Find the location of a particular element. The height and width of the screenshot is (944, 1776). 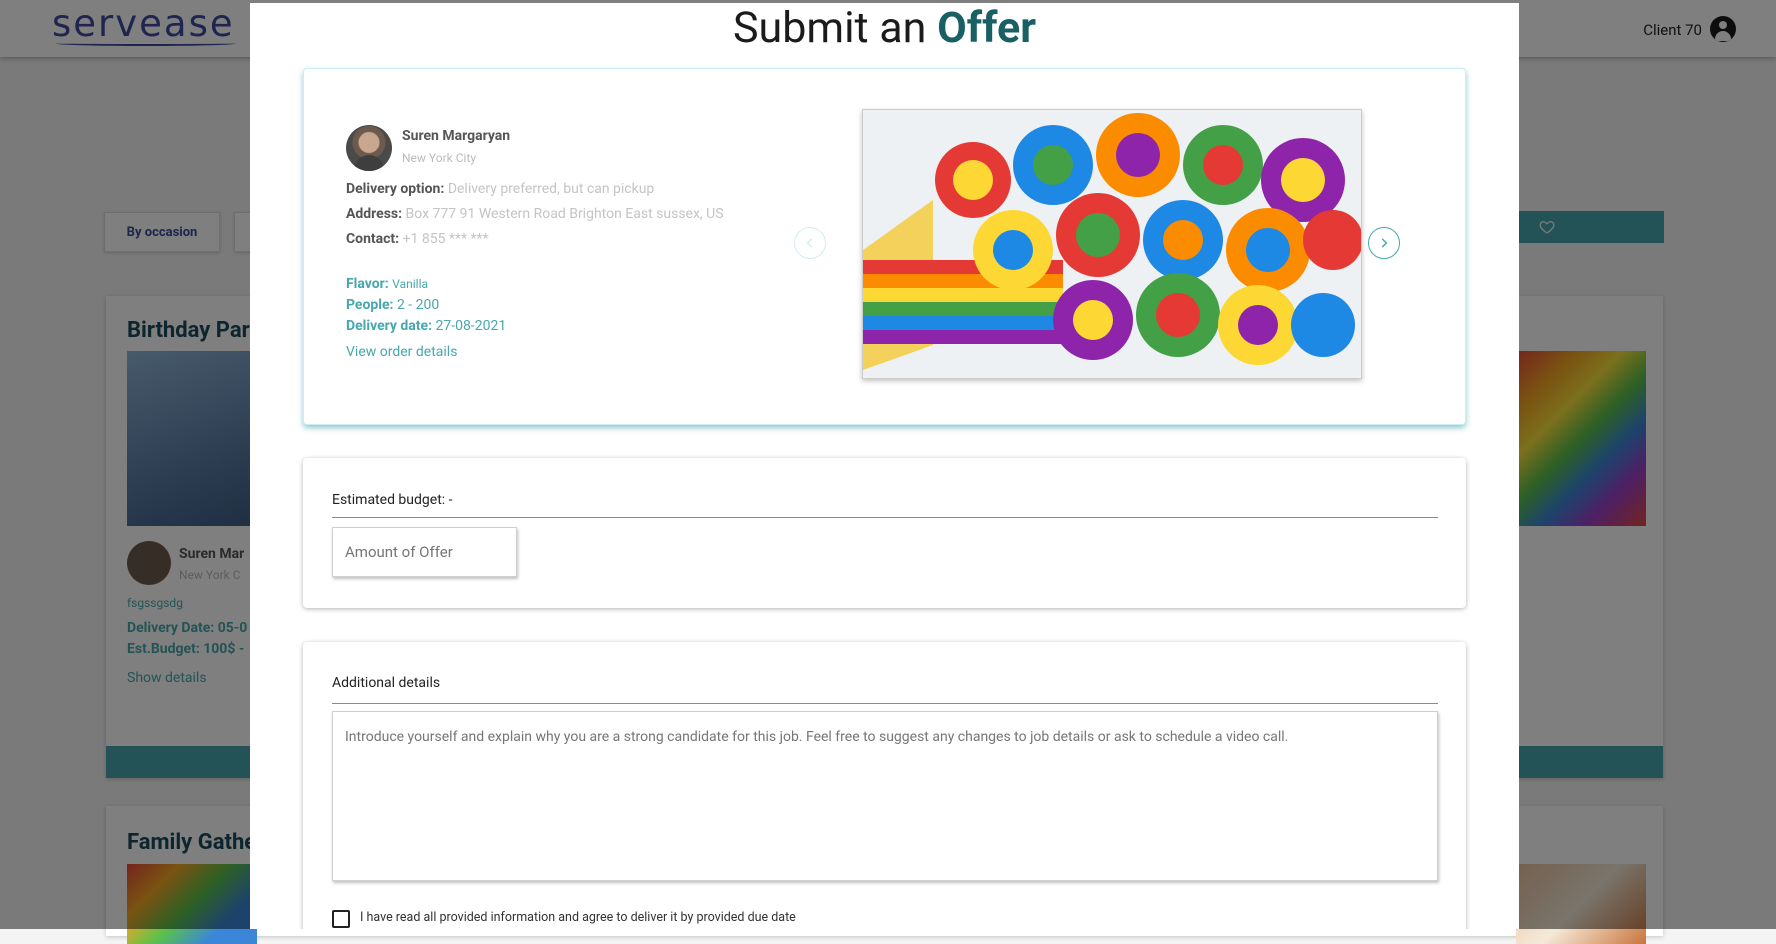

flavor-value: Vanilla is located at coordinates (410, 284).